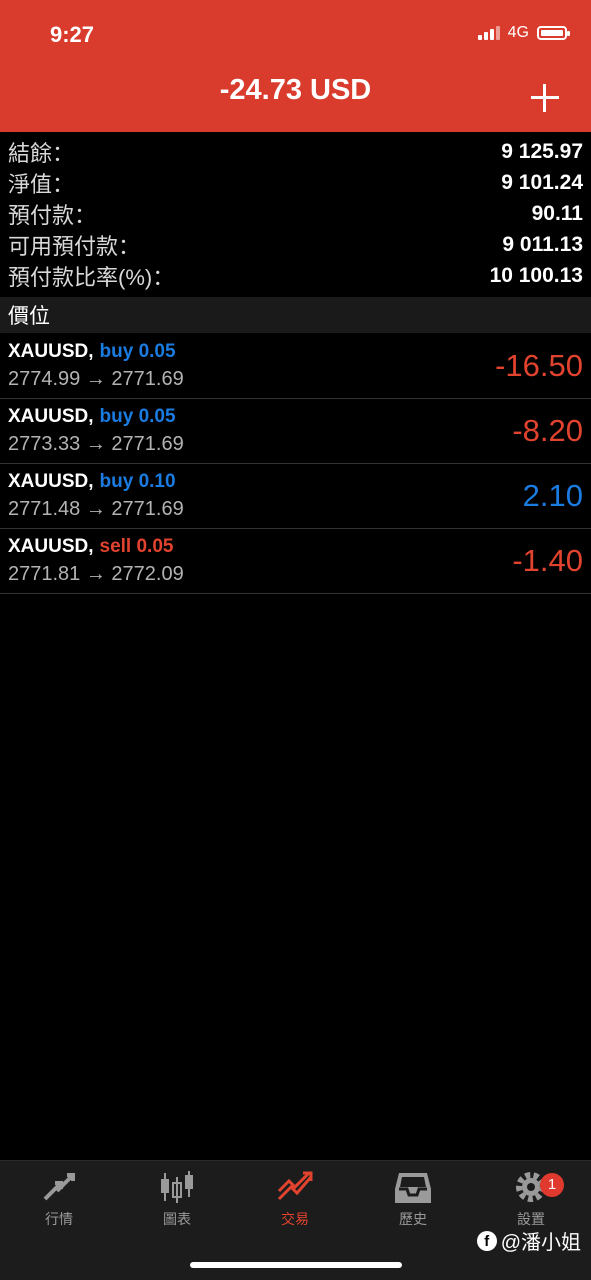 The image size is (591, 1280). I want to click on tab-label: 交易, so click(295, 1219).